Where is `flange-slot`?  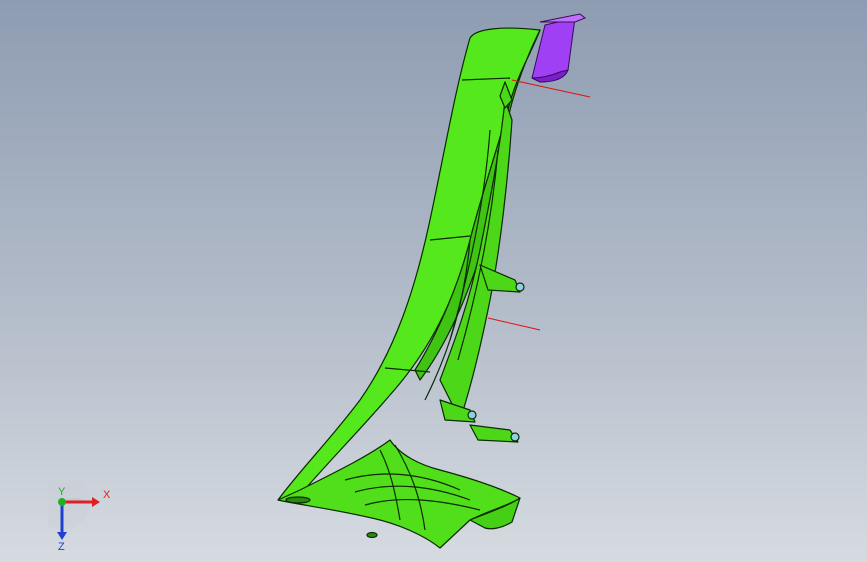
flange-slot is located at coordinates (298, 500).